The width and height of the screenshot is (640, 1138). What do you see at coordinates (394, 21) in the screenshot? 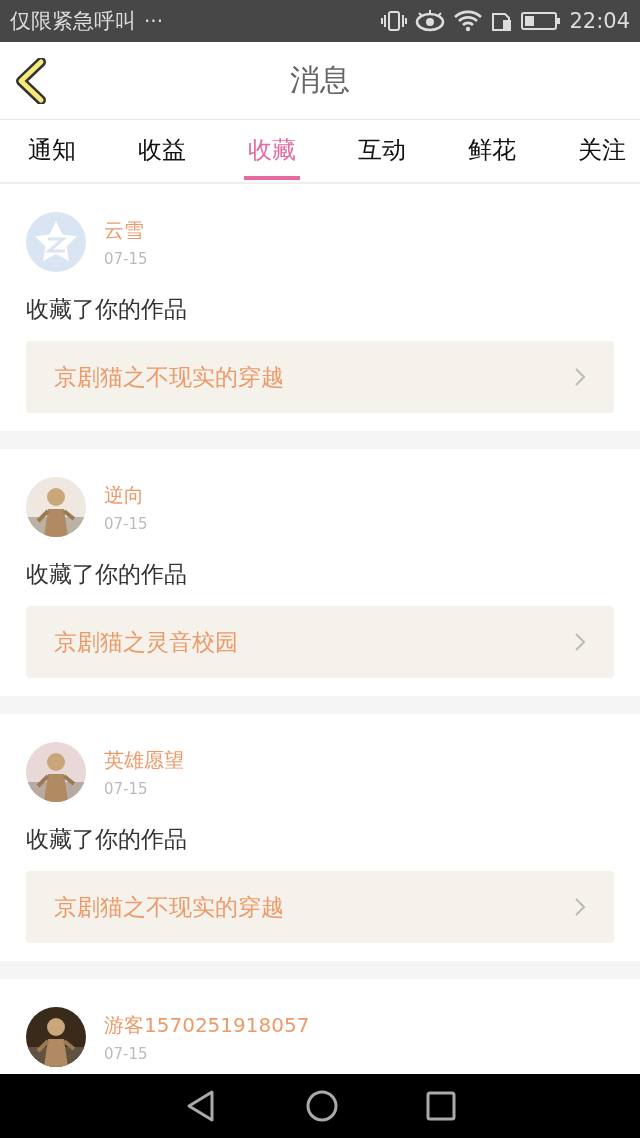
I see `vibrate-icon` at bounding box center [394, 21].